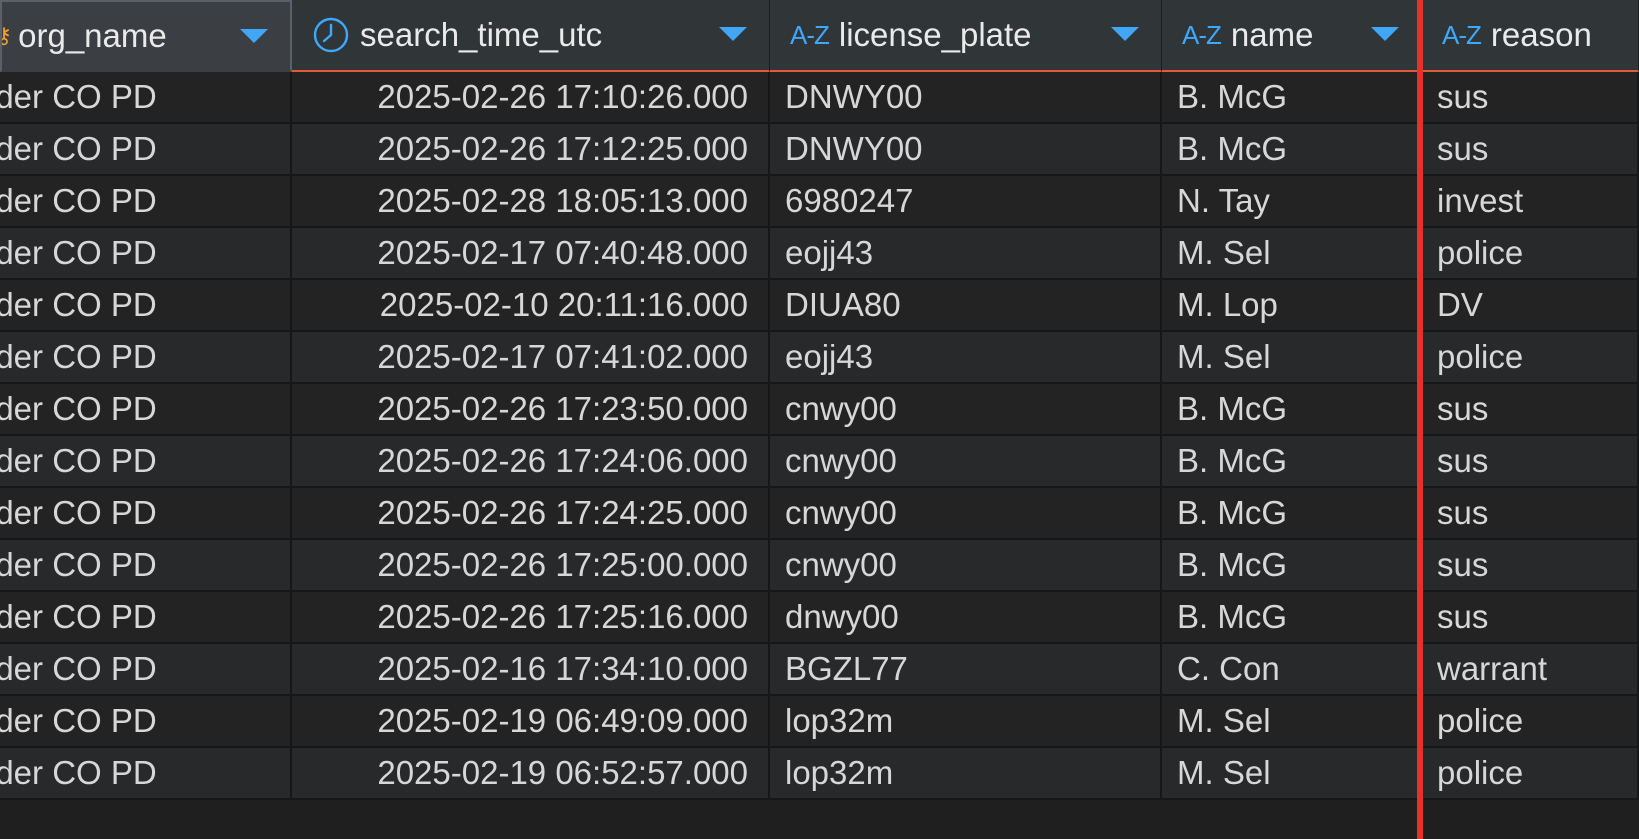 The width and height of the screenshot is (1639, 839). Describe the element at coordinates (531, 722) in the screenshot. I see `cell-search-time: 2025-02-19 06:49:09.000` at that location.